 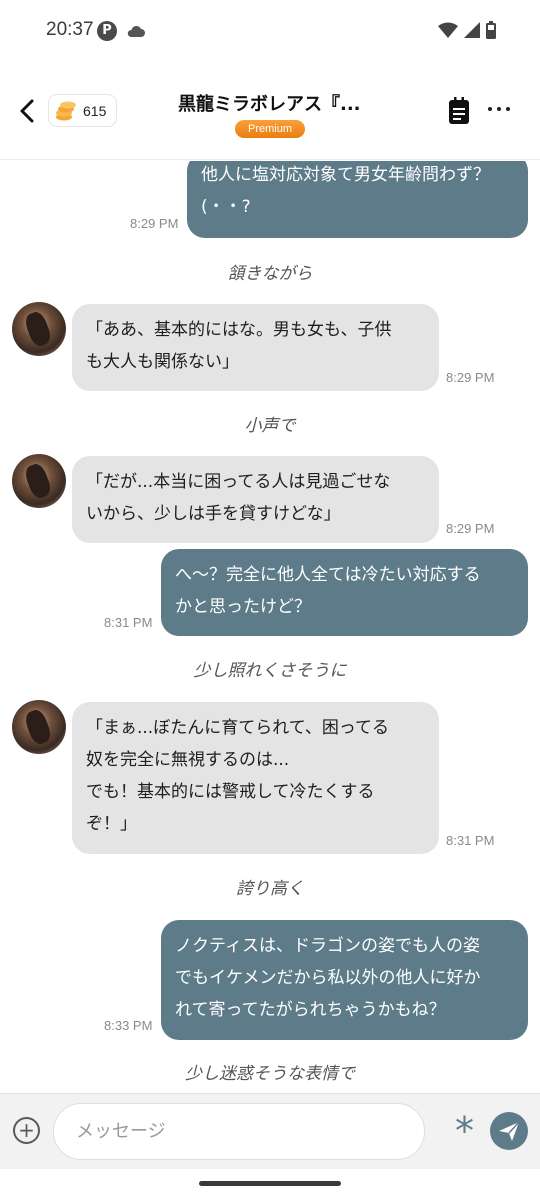 What do you see at coordinates (270, 1183) in the screenshot?
I see `home-indicator` at bounding box center [270, 1183].